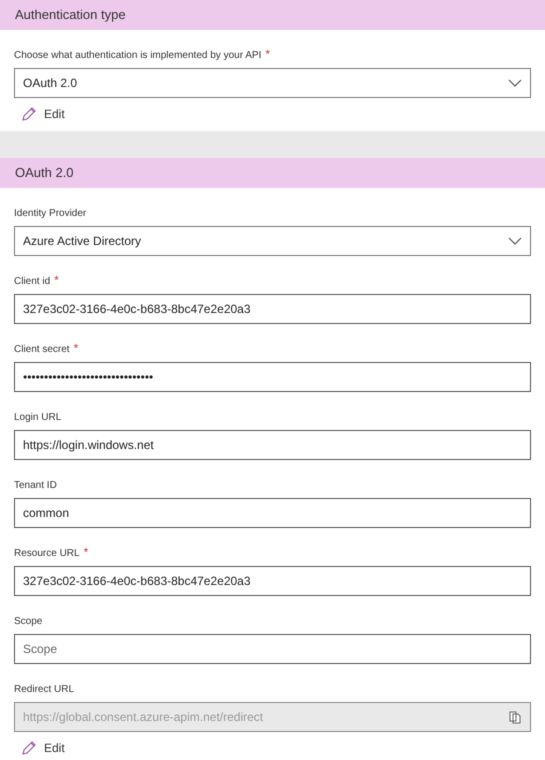  Describe the element at coordinates (28, 622) in the screenshot. I see `field-label: Scope` at that location.